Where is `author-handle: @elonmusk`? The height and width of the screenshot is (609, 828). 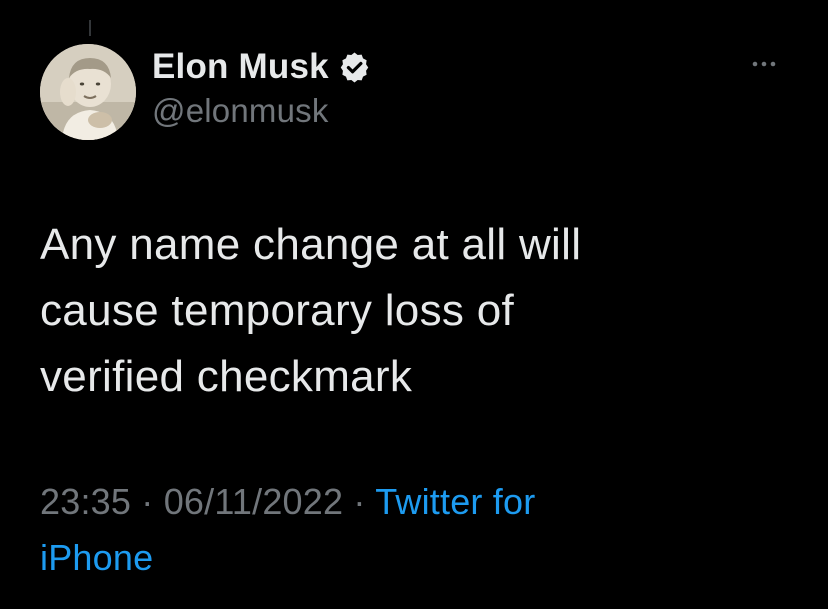 author-handle: @elonmusk is located at coordinates (261, 111).